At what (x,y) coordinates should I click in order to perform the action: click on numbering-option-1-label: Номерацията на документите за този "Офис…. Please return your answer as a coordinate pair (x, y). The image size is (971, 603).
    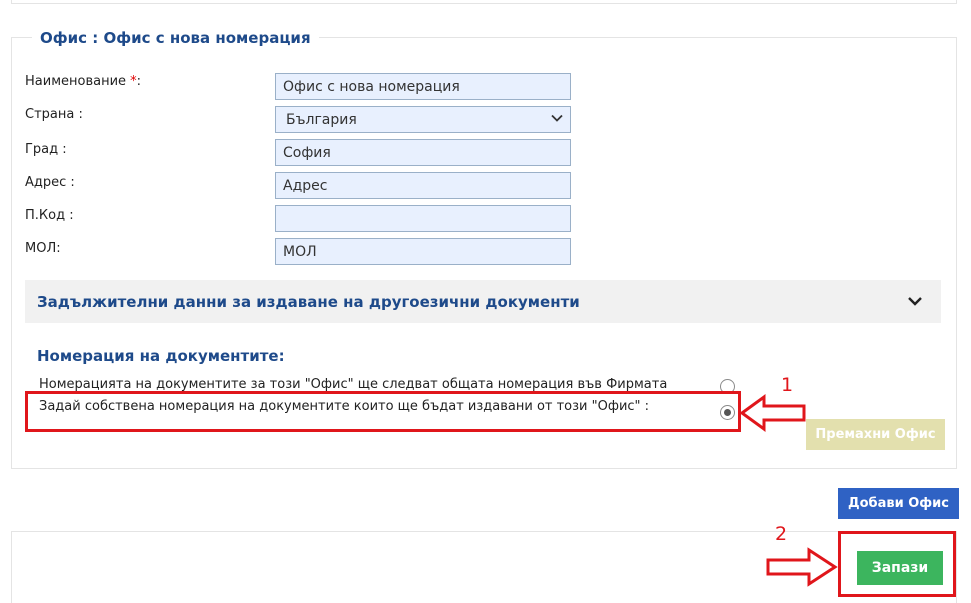
    Looking at the image, I should click on (353, 384).